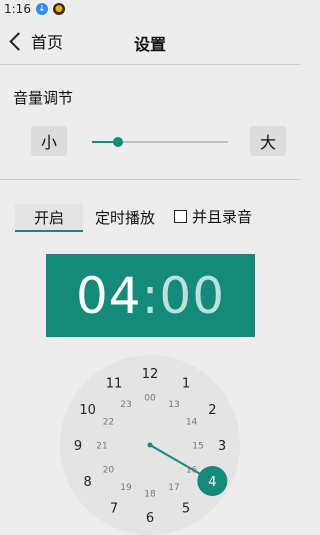 This screenshot has width=320, height=535. I want to click on clock-hour-6: 6, so click(150, 518).